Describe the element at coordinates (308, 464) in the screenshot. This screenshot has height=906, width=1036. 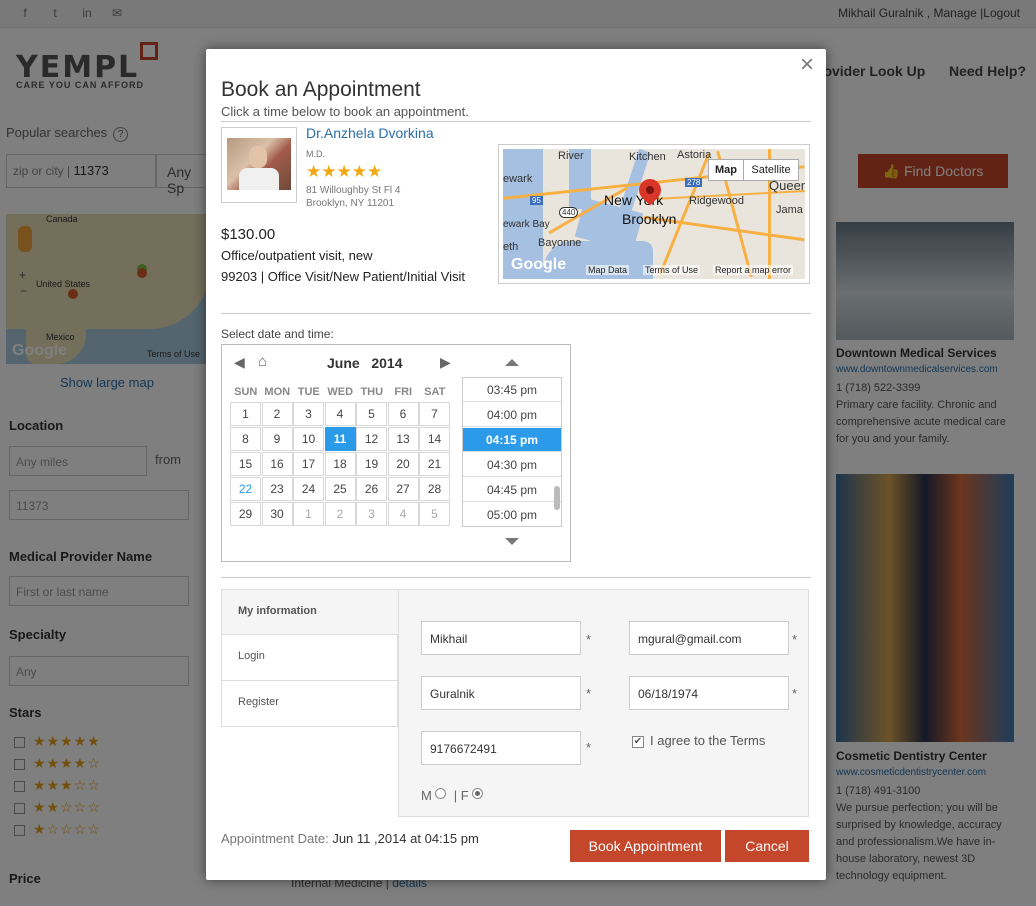
I see `calendar-day: 17` at that location.